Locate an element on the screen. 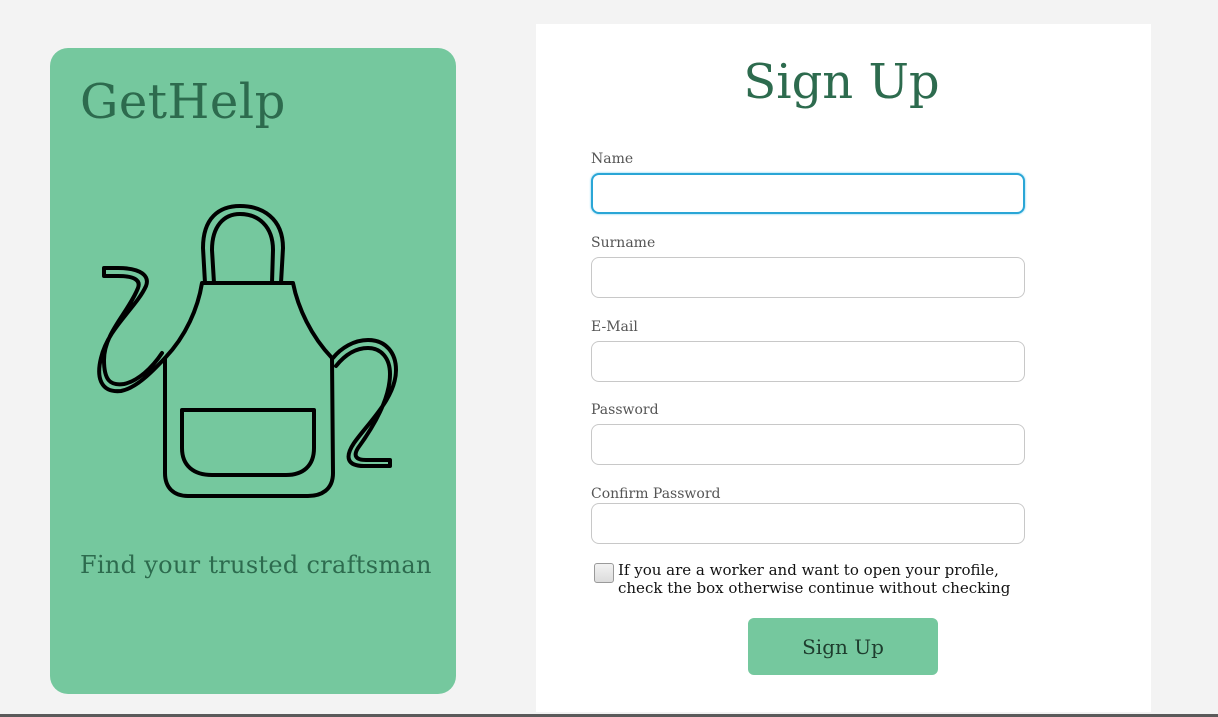 The height and width of the screenshot is (717, 1218). password-input is located at coordinates (808, 444).